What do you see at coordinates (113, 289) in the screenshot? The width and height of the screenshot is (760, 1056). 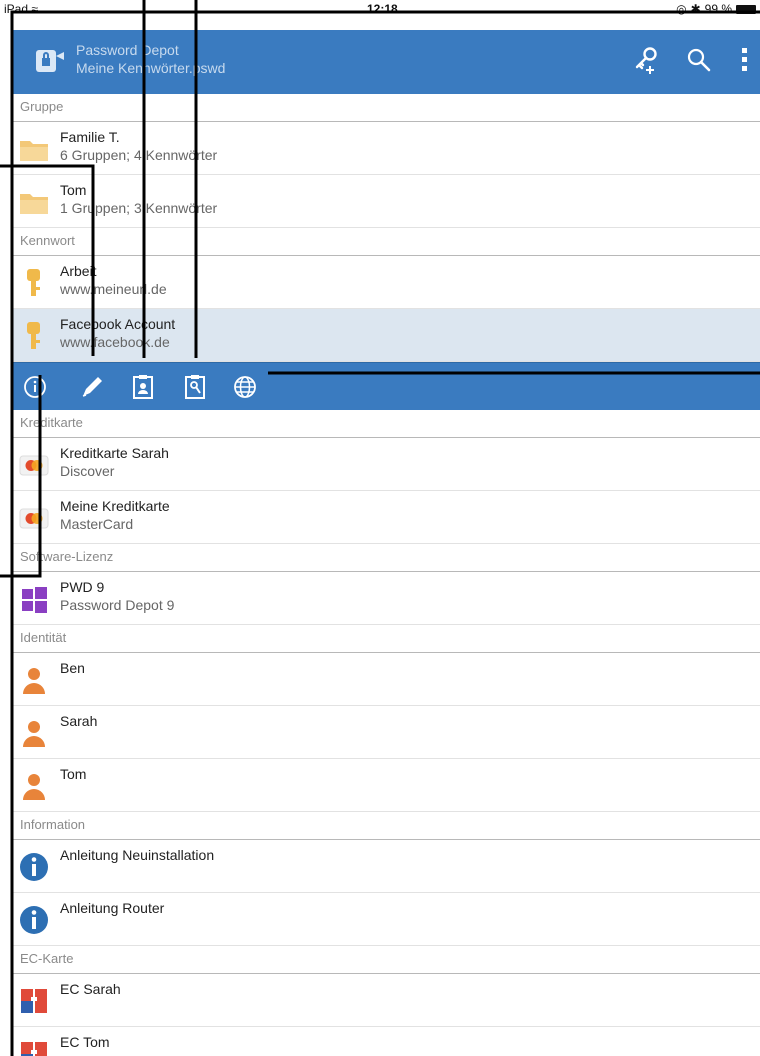 I see `item-detail: www.meineurl.de` at bounding box center [113, 289].